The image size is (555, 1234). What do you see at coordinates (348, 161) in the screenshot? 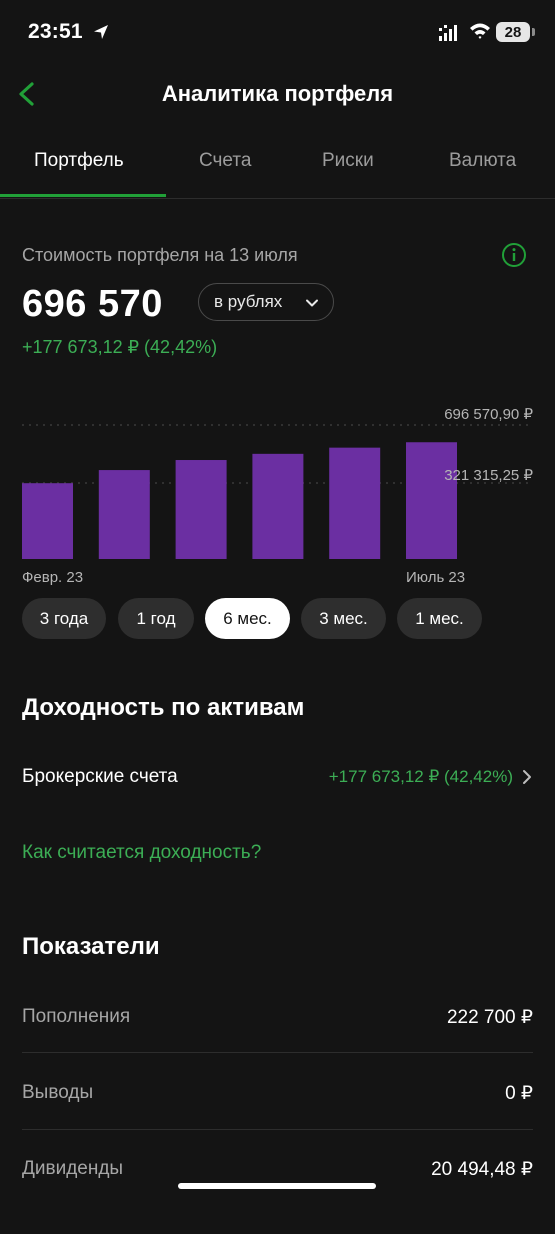
I see `tab-risks: Риски` at bounding box center [348, 161].